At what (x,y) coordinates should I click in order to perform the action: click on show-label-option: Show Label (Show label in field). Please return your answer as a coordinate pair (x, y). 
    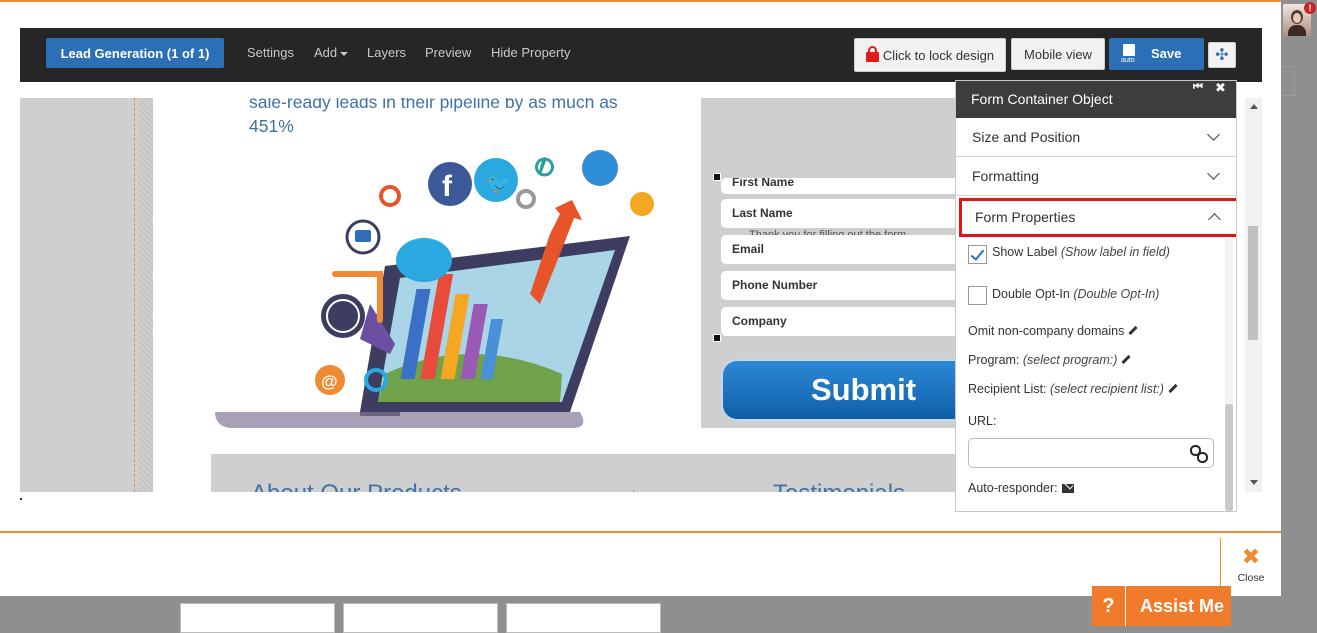
    Looking at the image, I should click on (1081, 252).